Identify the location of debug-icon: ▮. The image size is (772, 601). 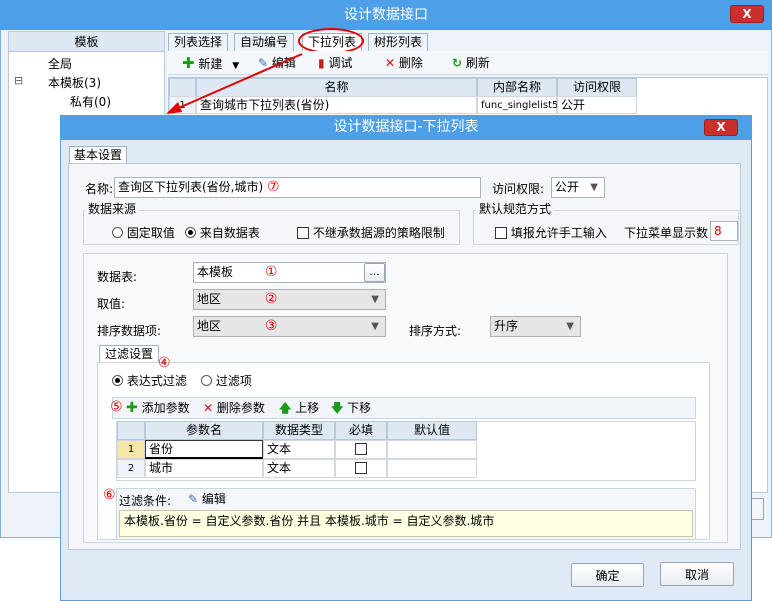
(321, 63).